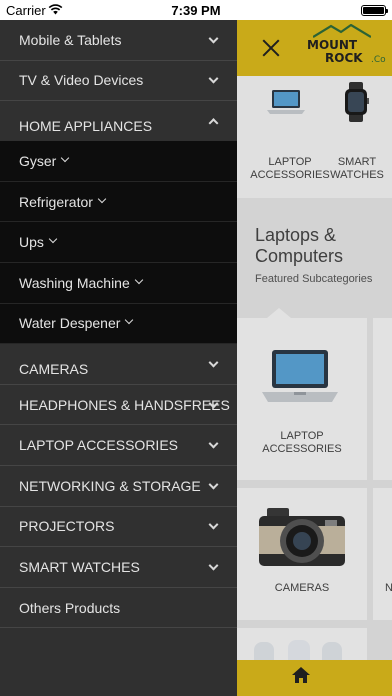  What do you see at coordinates (118, 202) in the screenshot?
I see `submenu-item-refrigerator: Refrigerator` at bounding box center [118, 202].